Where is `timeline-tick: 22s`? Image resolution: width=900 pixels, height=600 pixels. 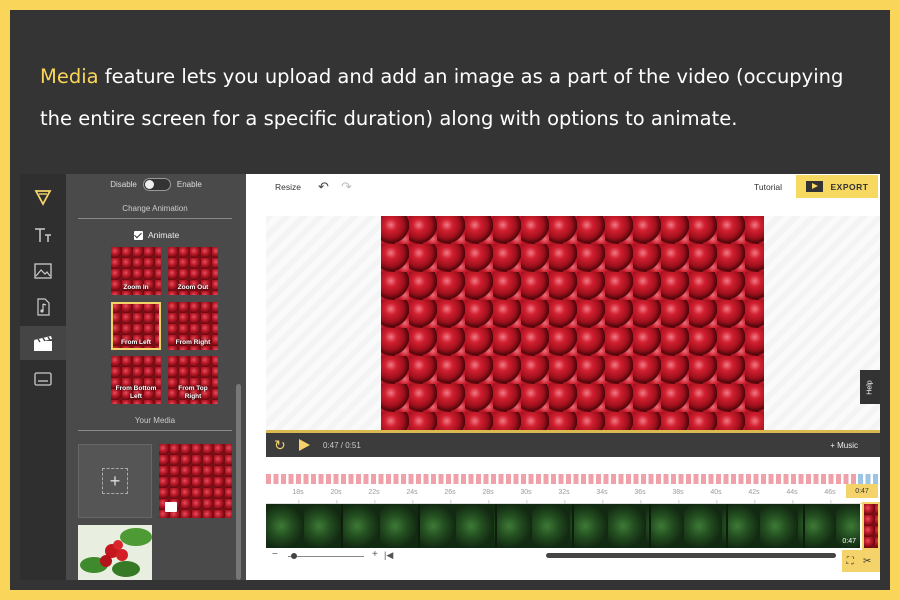
timeline-tick: 22s is located at coordinates (374, 496).